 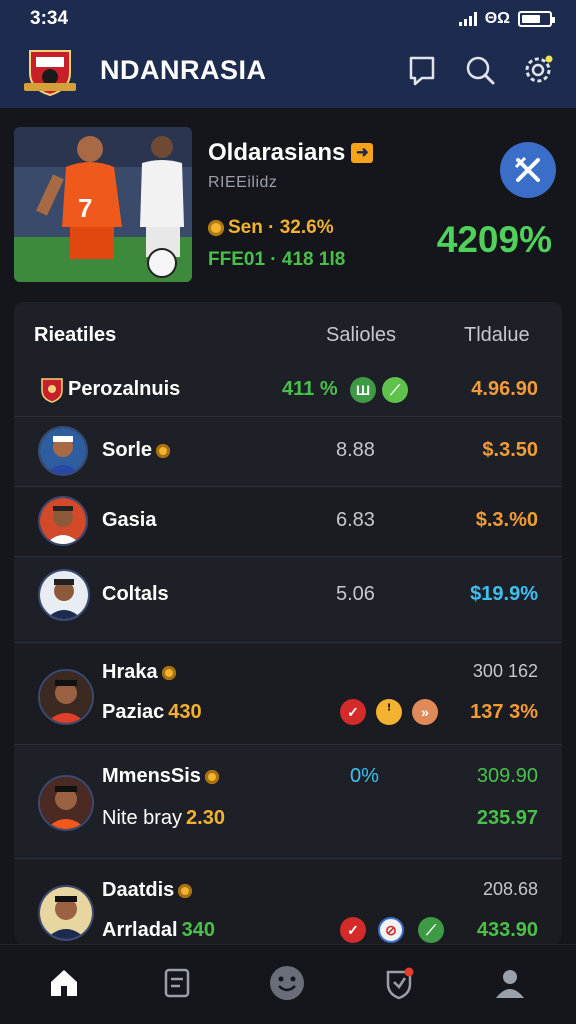 I want to click on table-row: Sorle 8.88 $.3.50, so click(x=288, y=451).